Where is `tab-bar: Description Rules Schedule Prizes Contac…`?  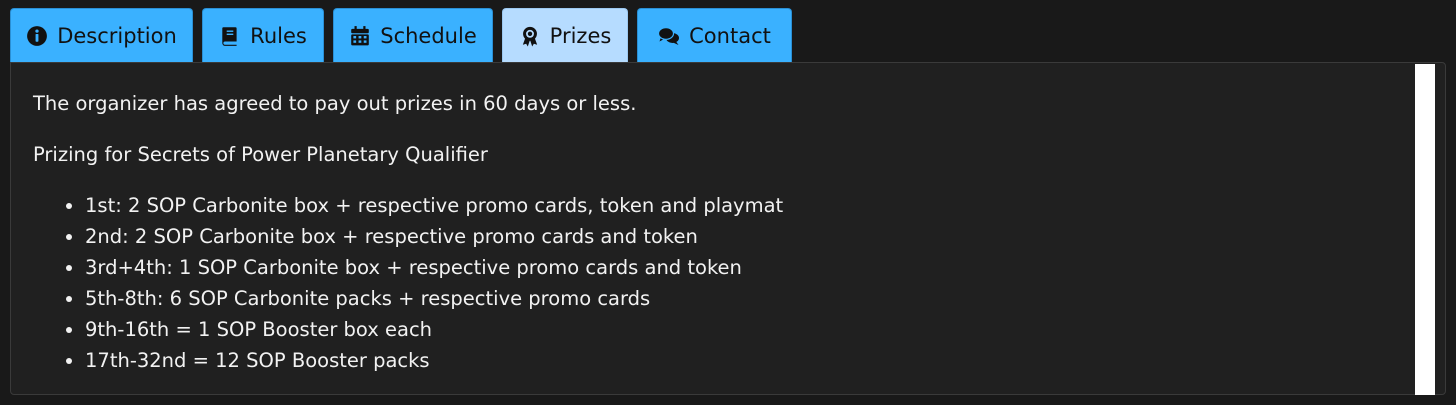
tab-bar: Description Rules Schedule Prizes Contac… is located at coordinates (401, 35).